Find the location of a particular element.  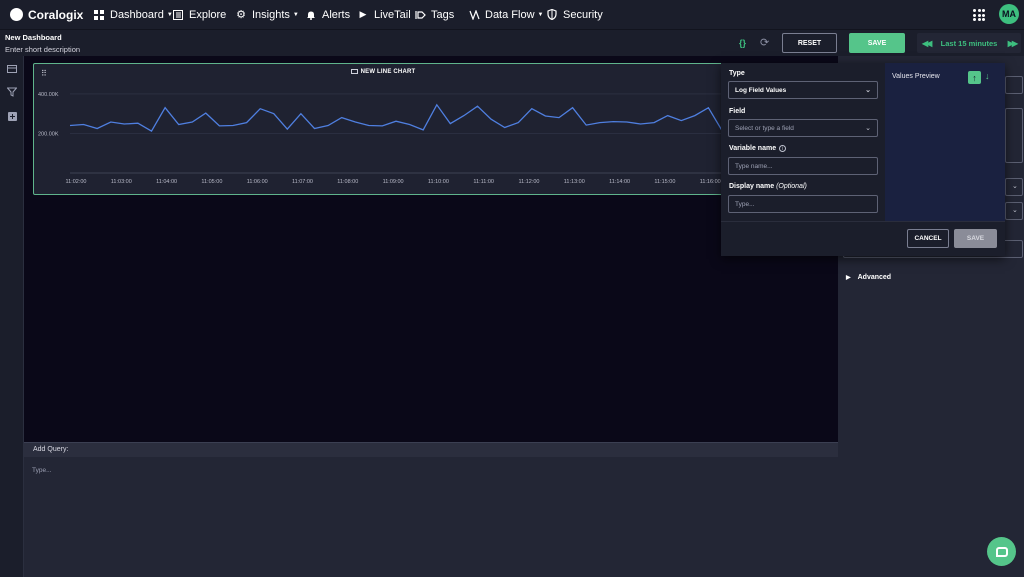

cancel-button: CANCEL is located at coordinates (928, 238).